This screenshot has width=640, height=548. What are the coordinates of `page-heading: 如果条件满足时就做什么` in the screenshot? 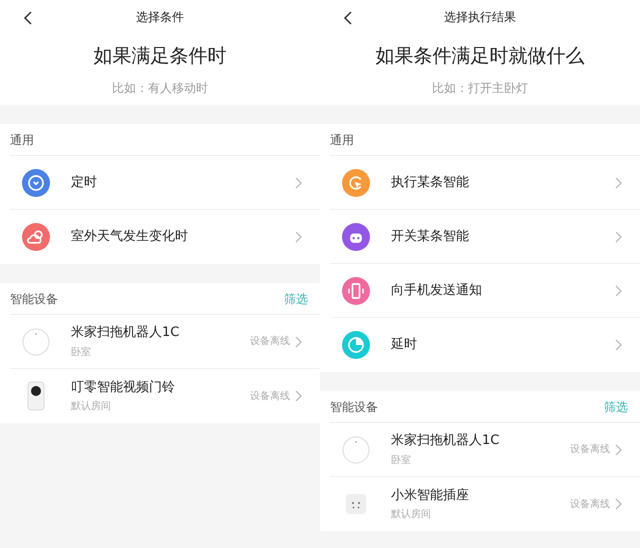 It's located at (480, 56).